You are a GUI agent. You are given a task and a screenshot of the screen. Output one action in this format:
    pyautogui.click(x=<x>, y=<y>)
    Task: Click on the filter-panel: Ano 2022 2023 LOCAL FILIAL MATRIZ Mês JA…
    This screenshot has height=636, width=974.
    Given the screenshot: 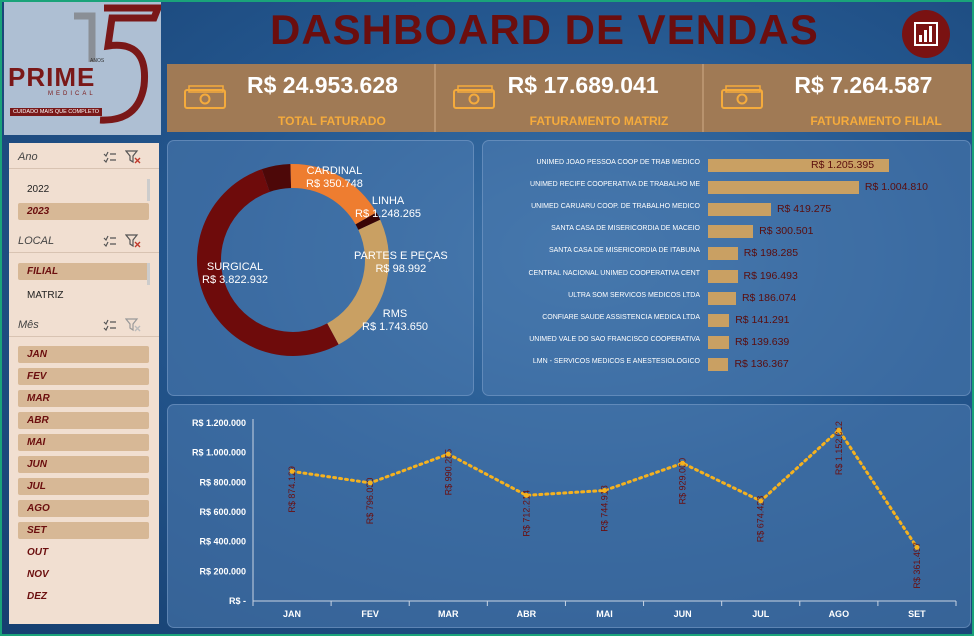 What is the action you would take?
    pyautogui.click(x=84, y=383)
    